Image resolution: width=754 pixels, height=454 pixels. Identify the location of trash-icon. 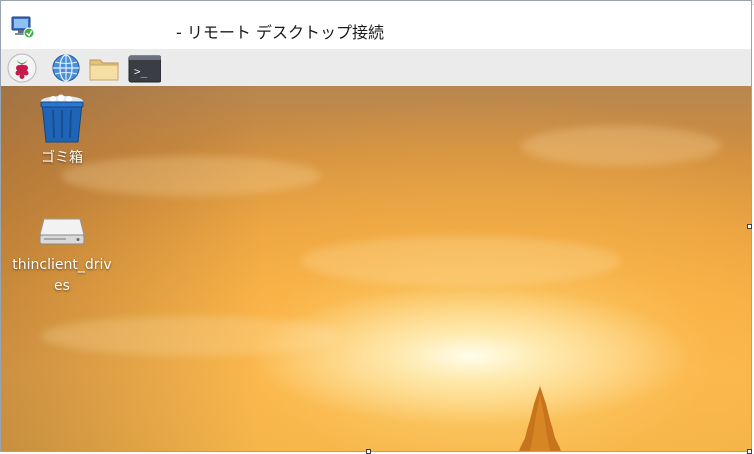
(62, 118).